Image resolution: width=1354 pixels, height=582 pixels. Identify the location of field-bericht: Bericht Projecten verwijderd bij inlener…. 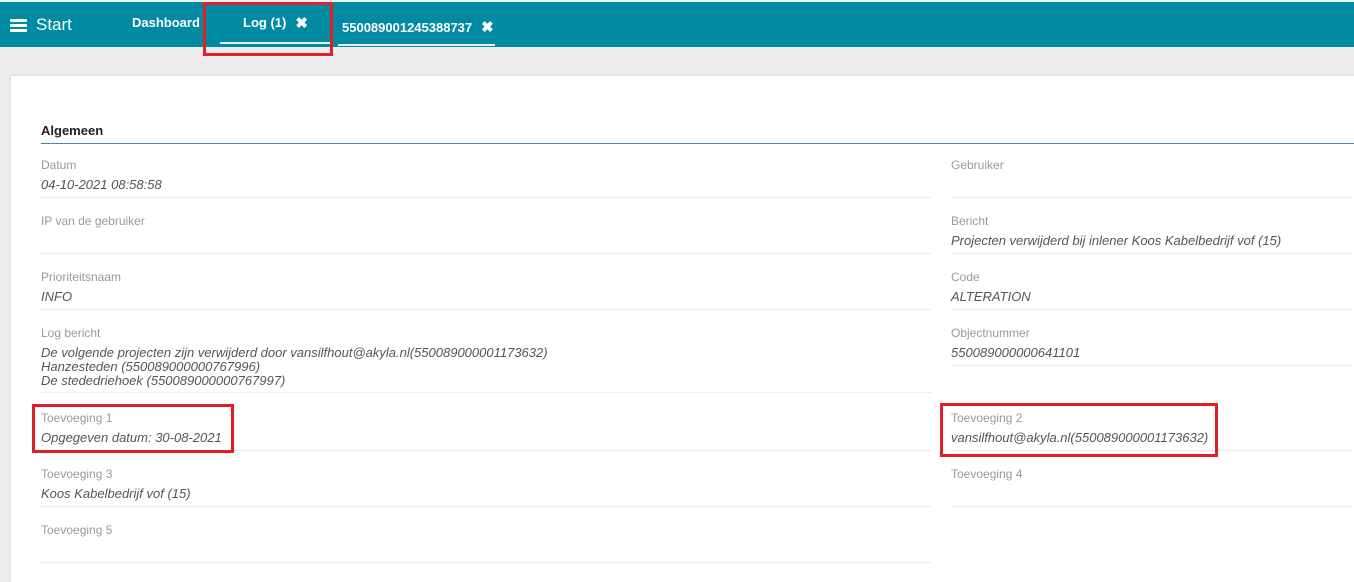
(1152, 234).